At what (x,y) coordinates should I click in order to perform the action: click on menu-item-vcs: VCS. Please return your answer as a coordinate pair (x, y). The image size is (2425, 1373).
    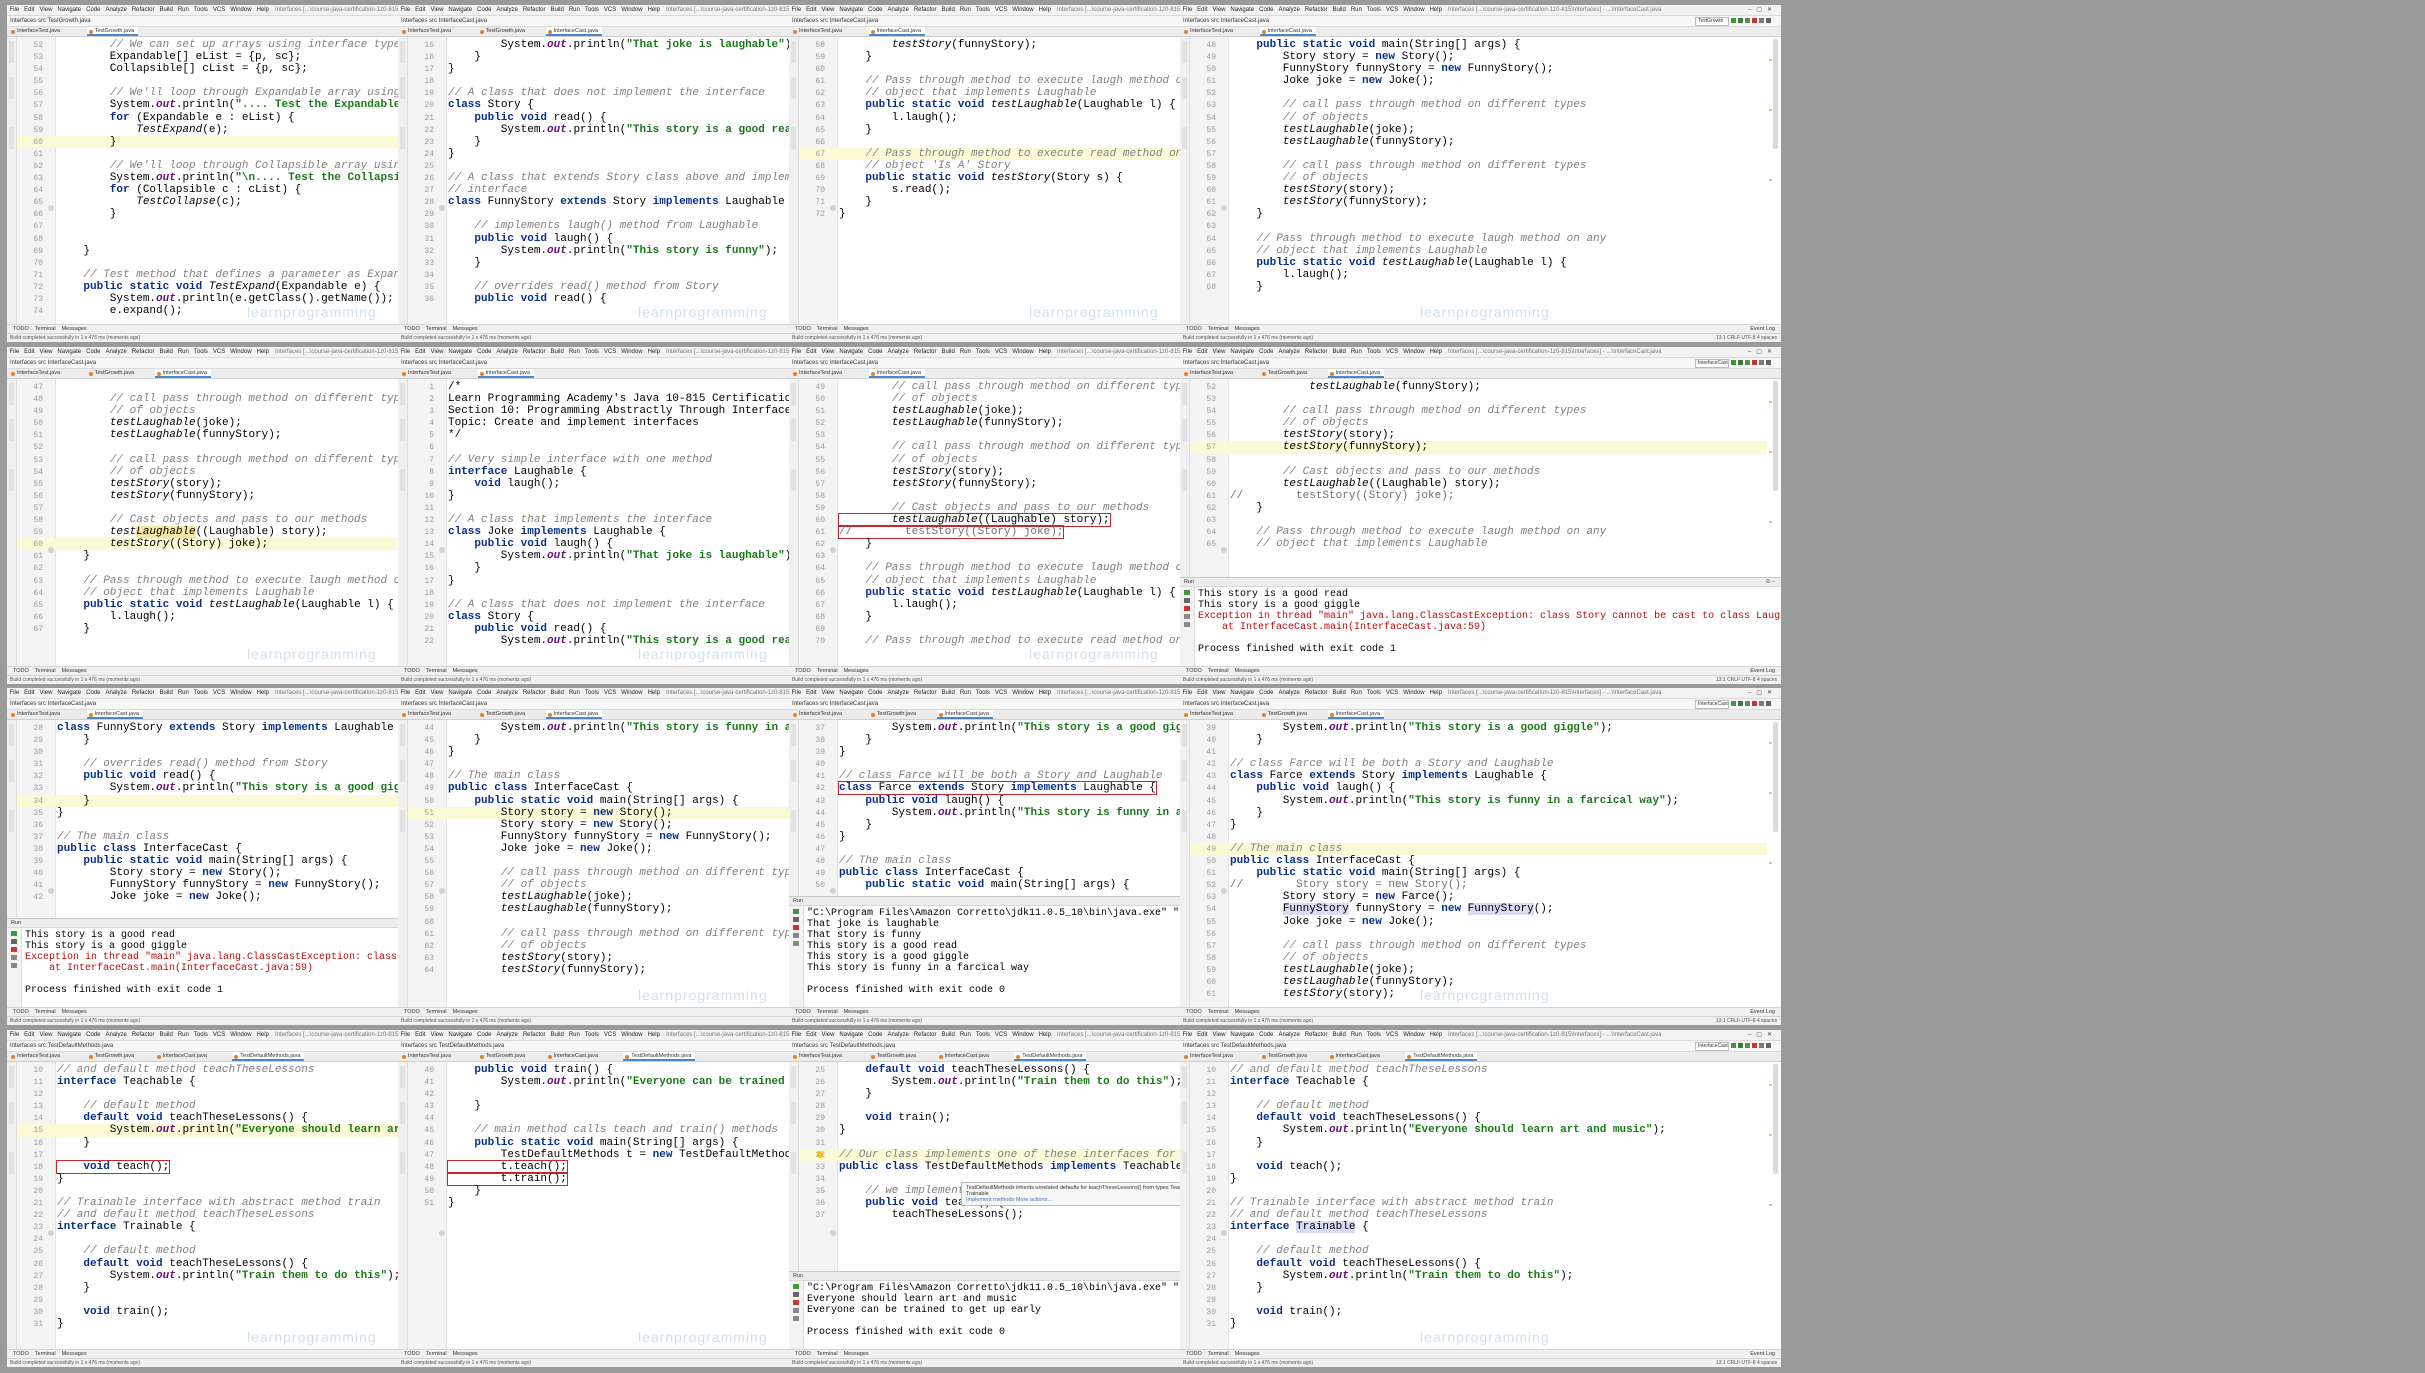
    Looking at the image, I should click on (1391, 352).